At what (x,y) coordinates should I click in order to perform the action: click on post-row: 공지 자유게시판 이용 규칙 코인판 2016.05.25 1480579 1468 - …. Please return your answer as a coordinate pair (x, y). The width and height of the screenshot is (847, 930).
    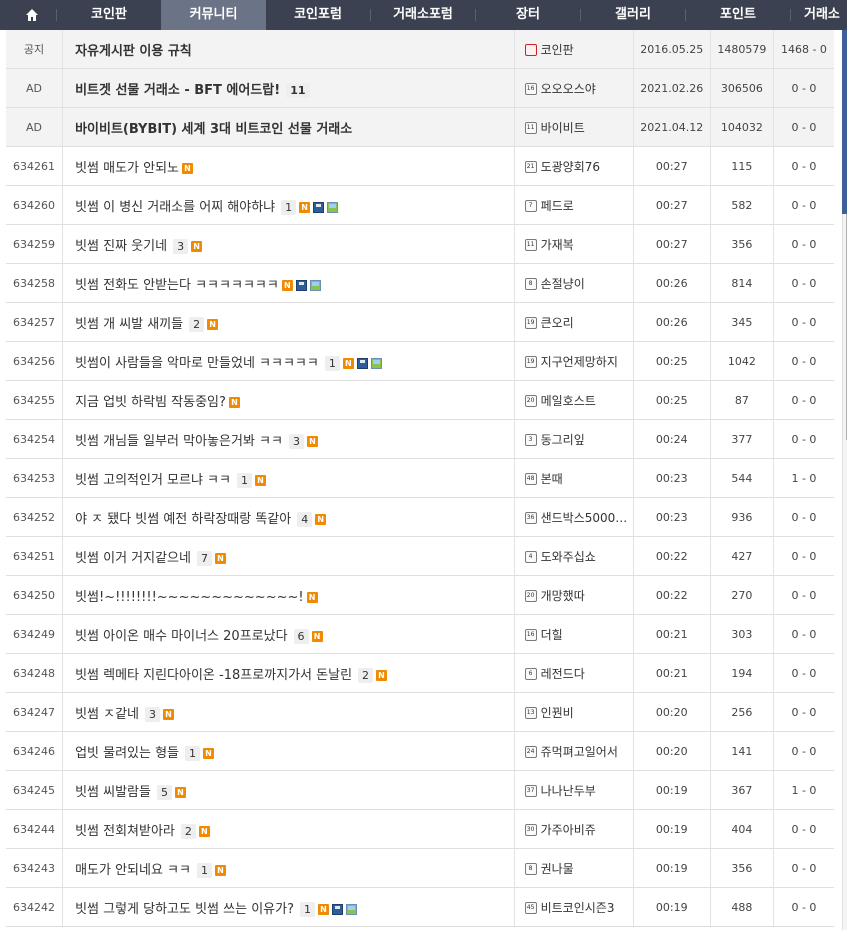
    Looking at the image, I should click on (420, 49).